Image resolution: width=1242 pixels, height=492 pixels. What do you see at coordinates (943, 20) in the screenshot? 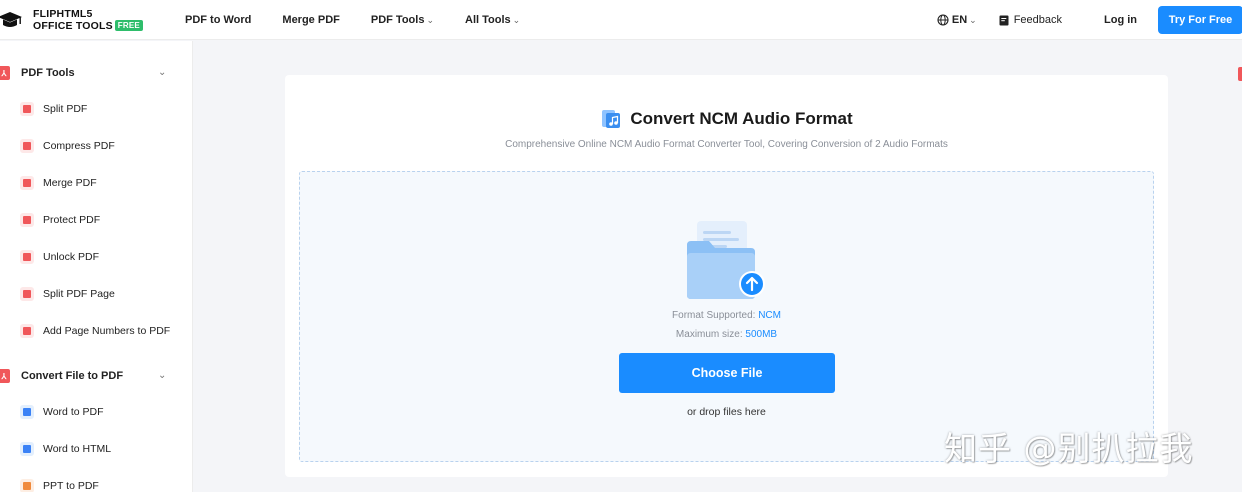
I see `globe-icon` at bounding box center [943, 20].